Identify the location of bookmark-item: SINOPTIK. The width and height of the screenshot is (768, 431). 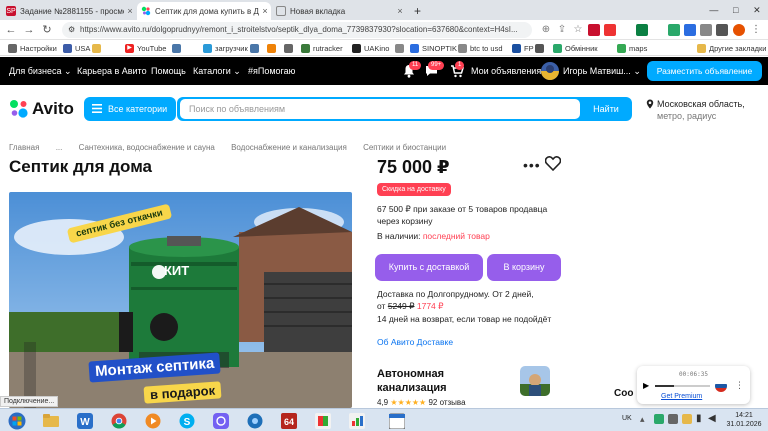
(433, 48).